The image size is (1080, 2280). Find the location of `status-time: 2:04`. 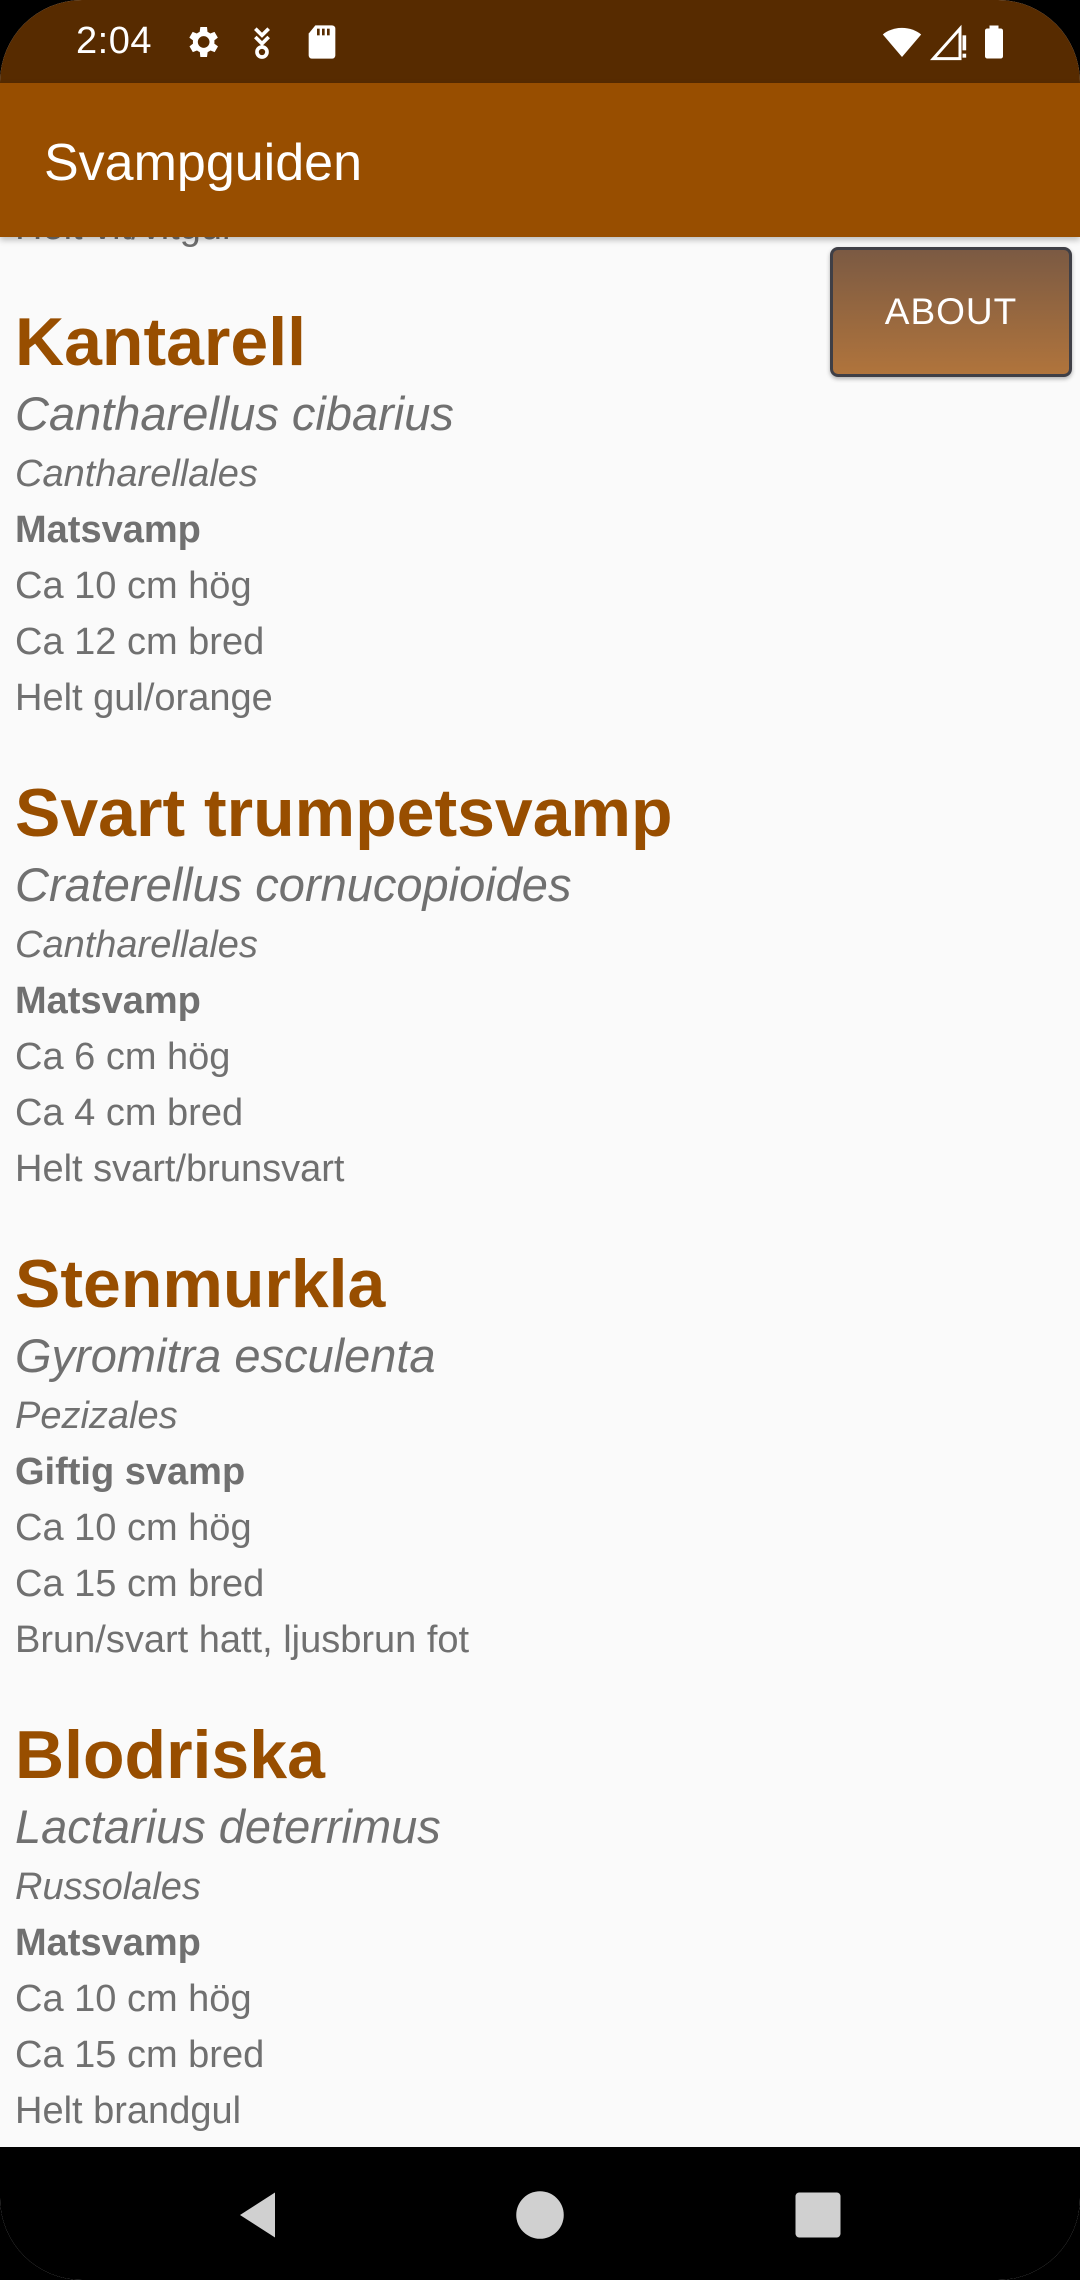

status-time: 2:04 is located at coordinates (114, 41).